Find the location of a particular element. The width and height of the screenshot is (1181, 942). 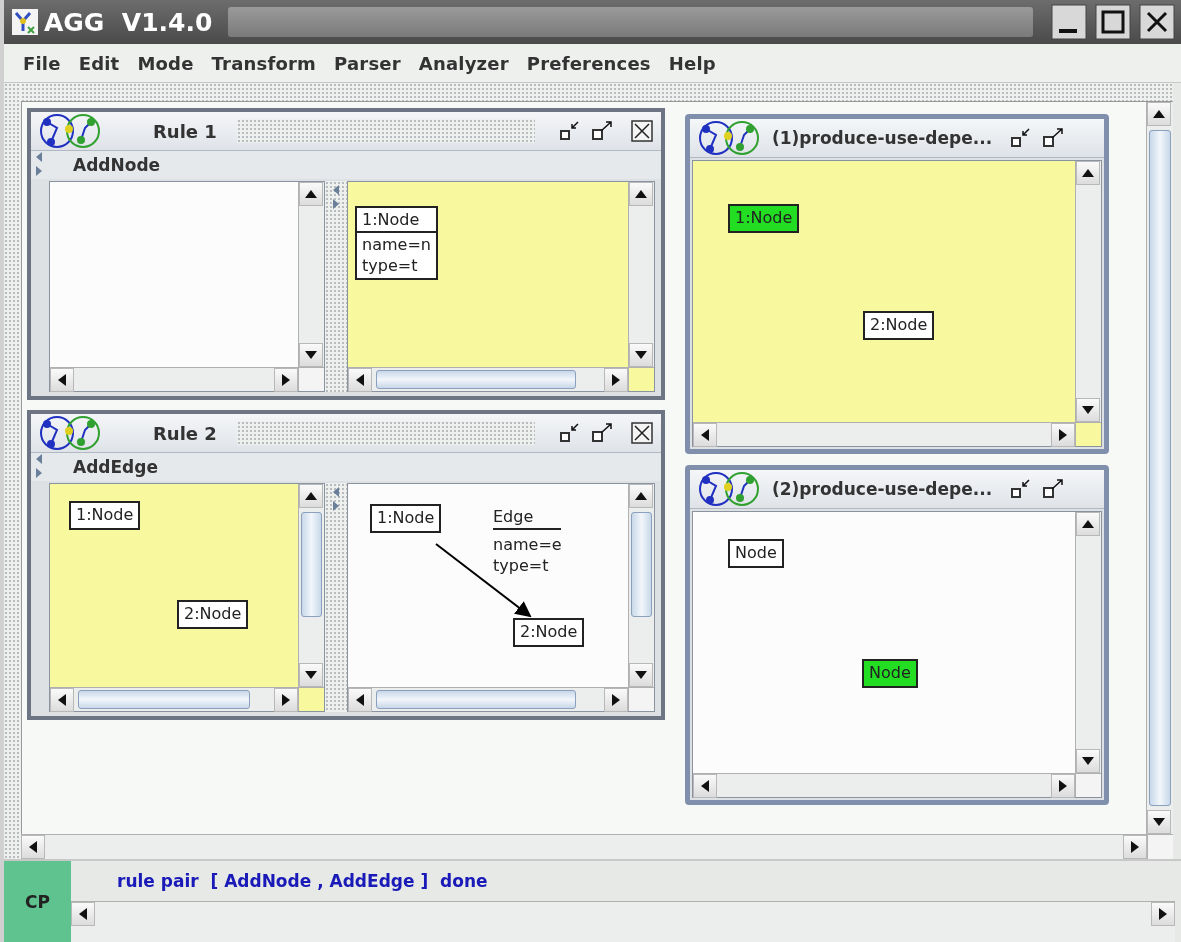

window-title: Rule 2 is located at coordinates (185, 433).